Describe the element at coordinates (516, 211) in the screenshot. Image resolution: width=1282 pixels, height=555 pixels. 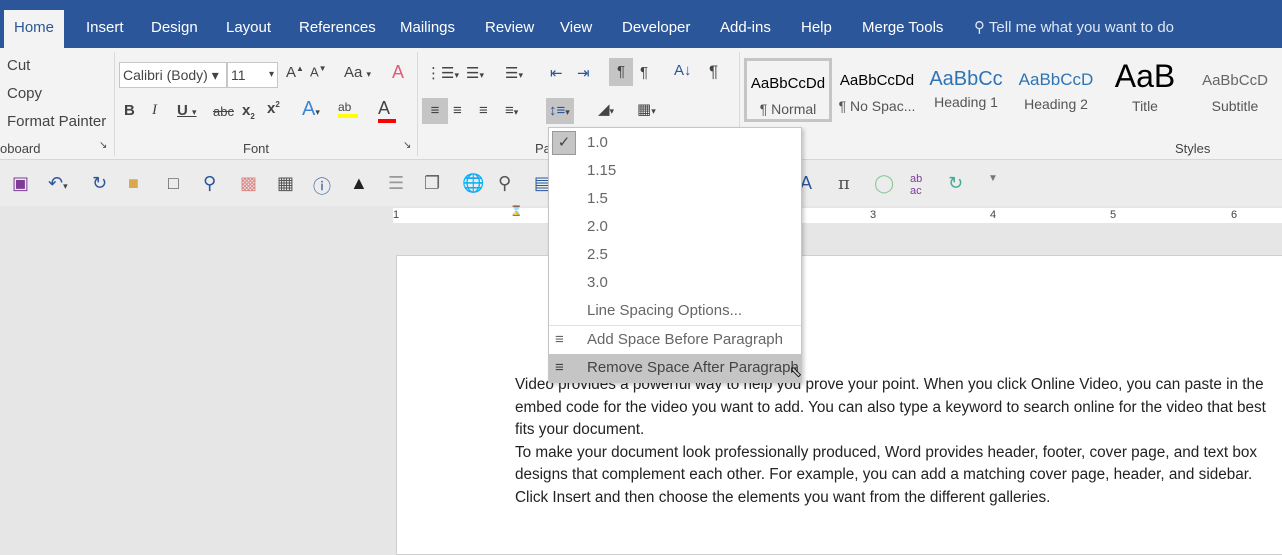
I see `indent-marker: ⌛` at that location.